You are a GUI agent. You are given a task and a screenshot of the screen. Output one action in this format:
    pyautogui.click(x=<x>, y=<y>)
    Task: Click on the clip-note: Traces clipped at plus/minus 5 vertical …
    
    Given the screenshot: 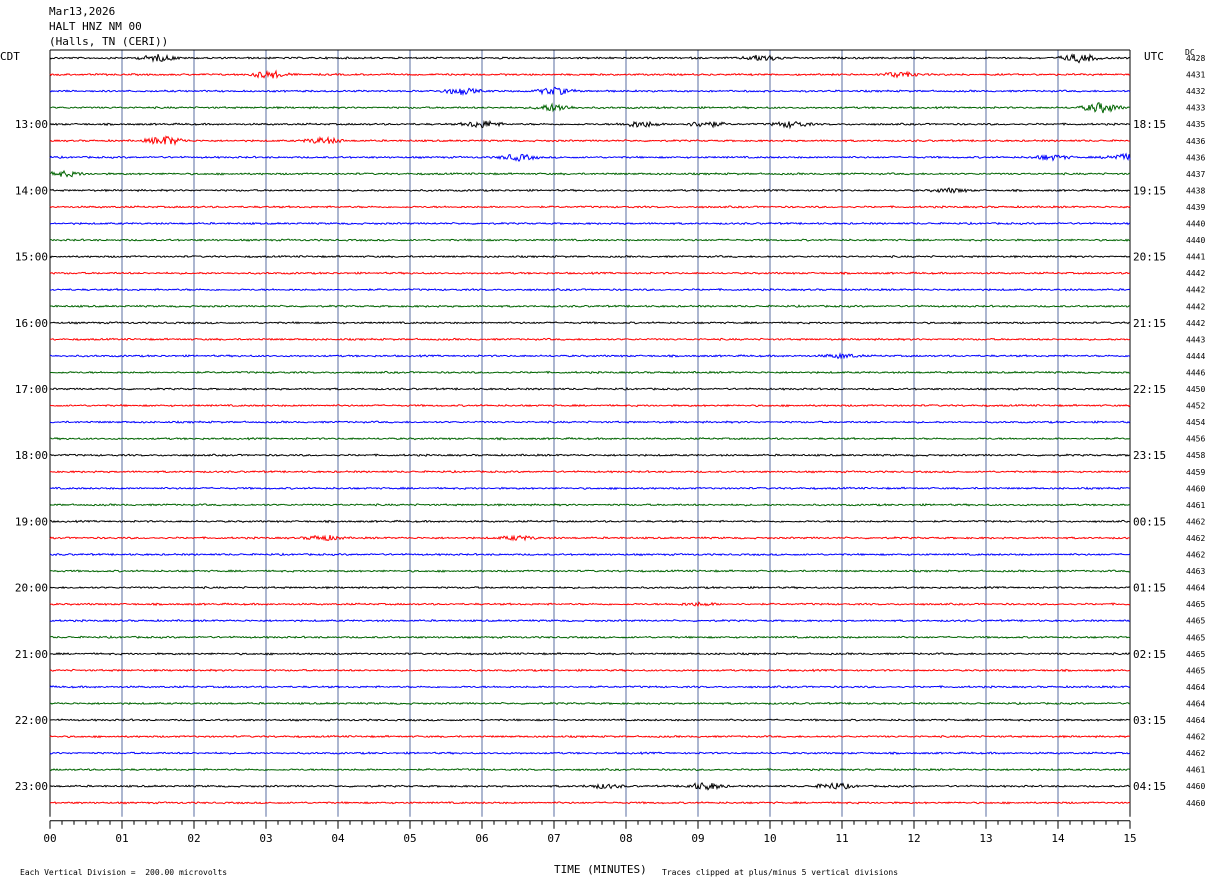 What is the action you would take?
    pyautogui.click(x=780, y=872)
    